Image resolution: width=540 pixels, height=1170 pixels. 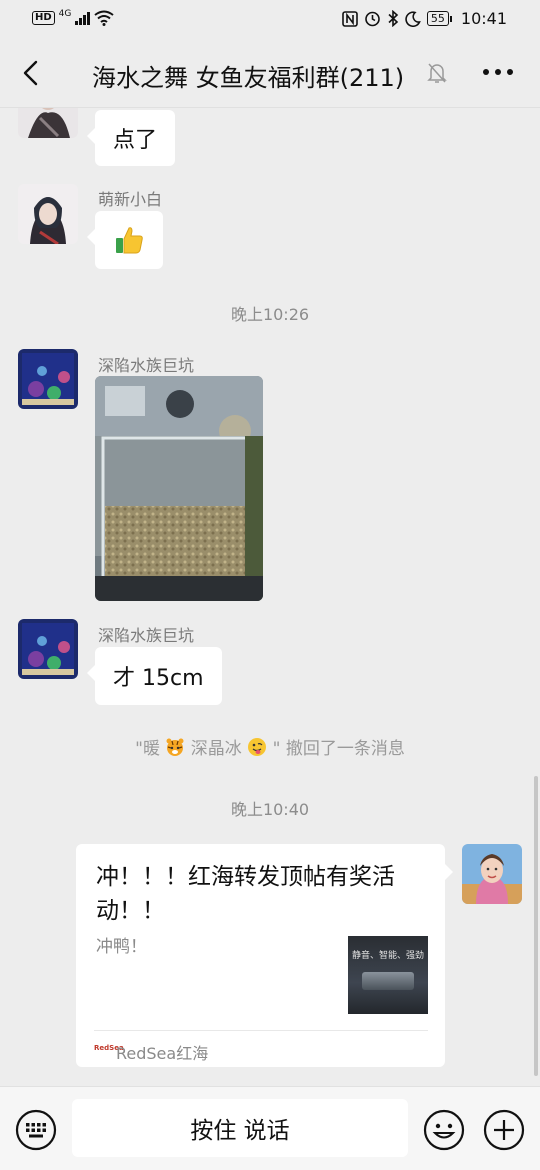 I want to click on card-title: 冲！！！红海转发顶帖有奖活动！！, so click(x=245, y=894).